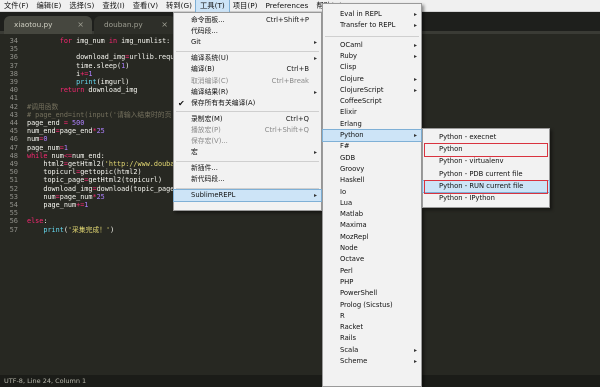 The height and width of the screenshot is (387, 600). What do you see at coordinates (13, 188) in the screenshot?
I see `line-number: 52` at bounding box center [13, 188].